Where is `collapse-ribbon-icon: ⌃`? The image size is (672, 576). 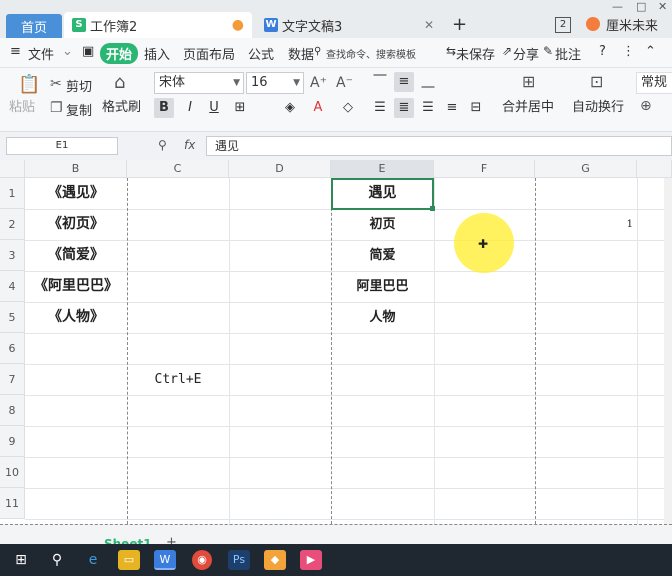
collapse-ribbon-icon: ⌃ is located at coordinates (650, 51).